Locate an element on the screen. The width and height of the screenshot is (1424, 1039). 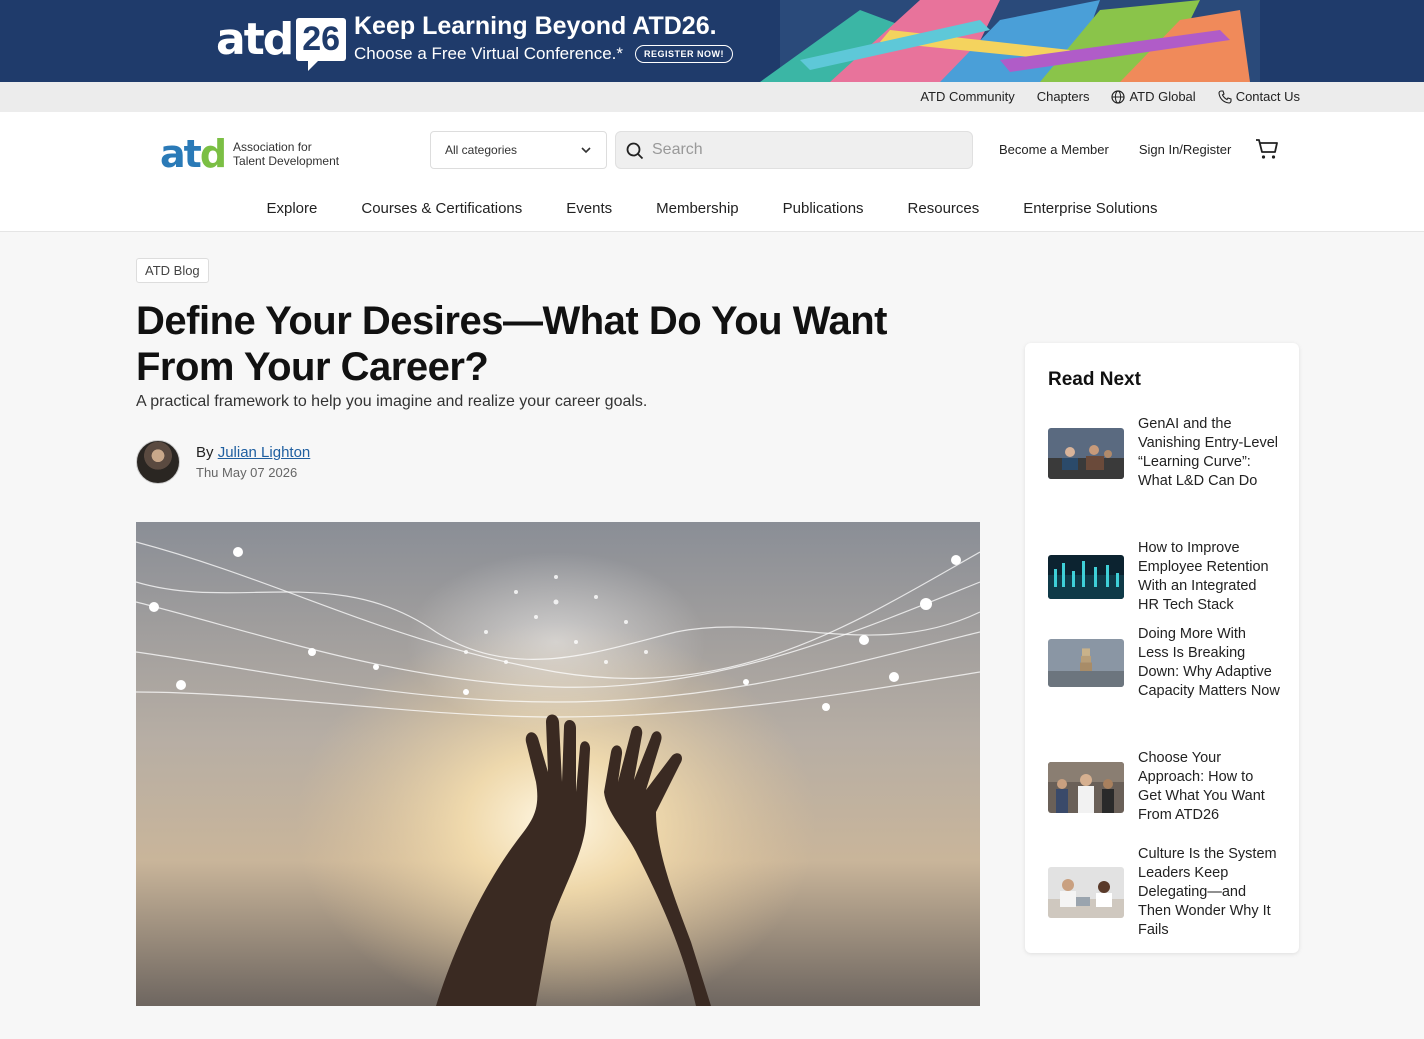
category-select: All categories is located at coordinates (518, 150).